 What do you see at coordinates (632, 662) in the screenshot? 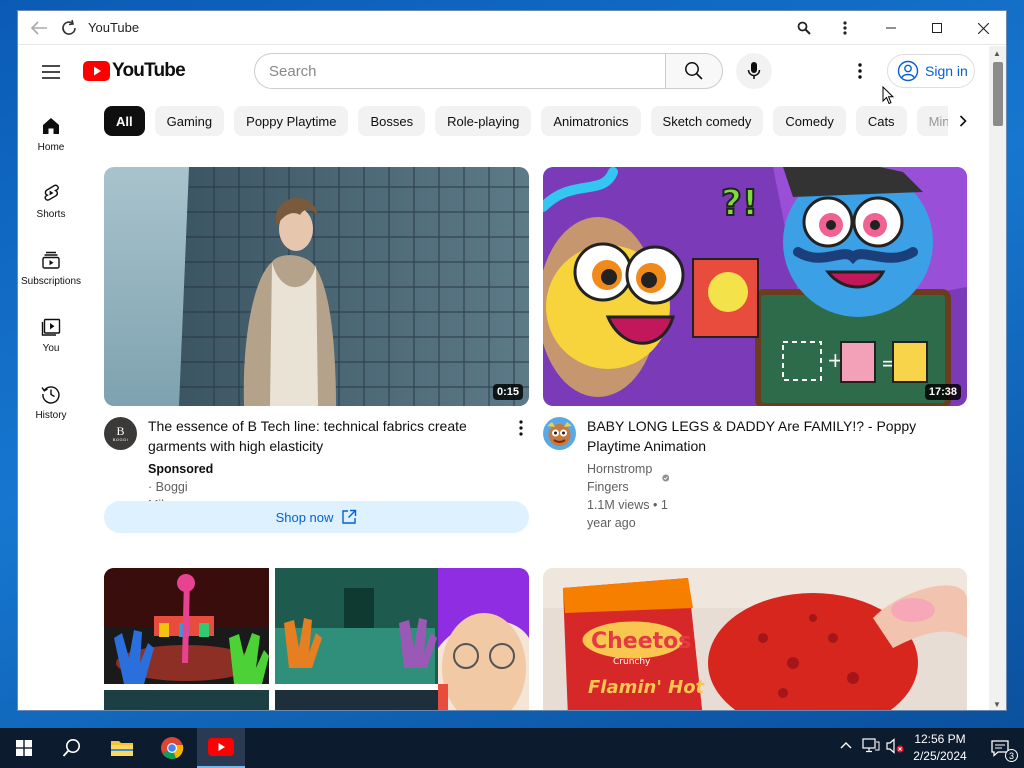
I see `thumbnail-sub-text: Crunchy` at bounding box center [632, 662].